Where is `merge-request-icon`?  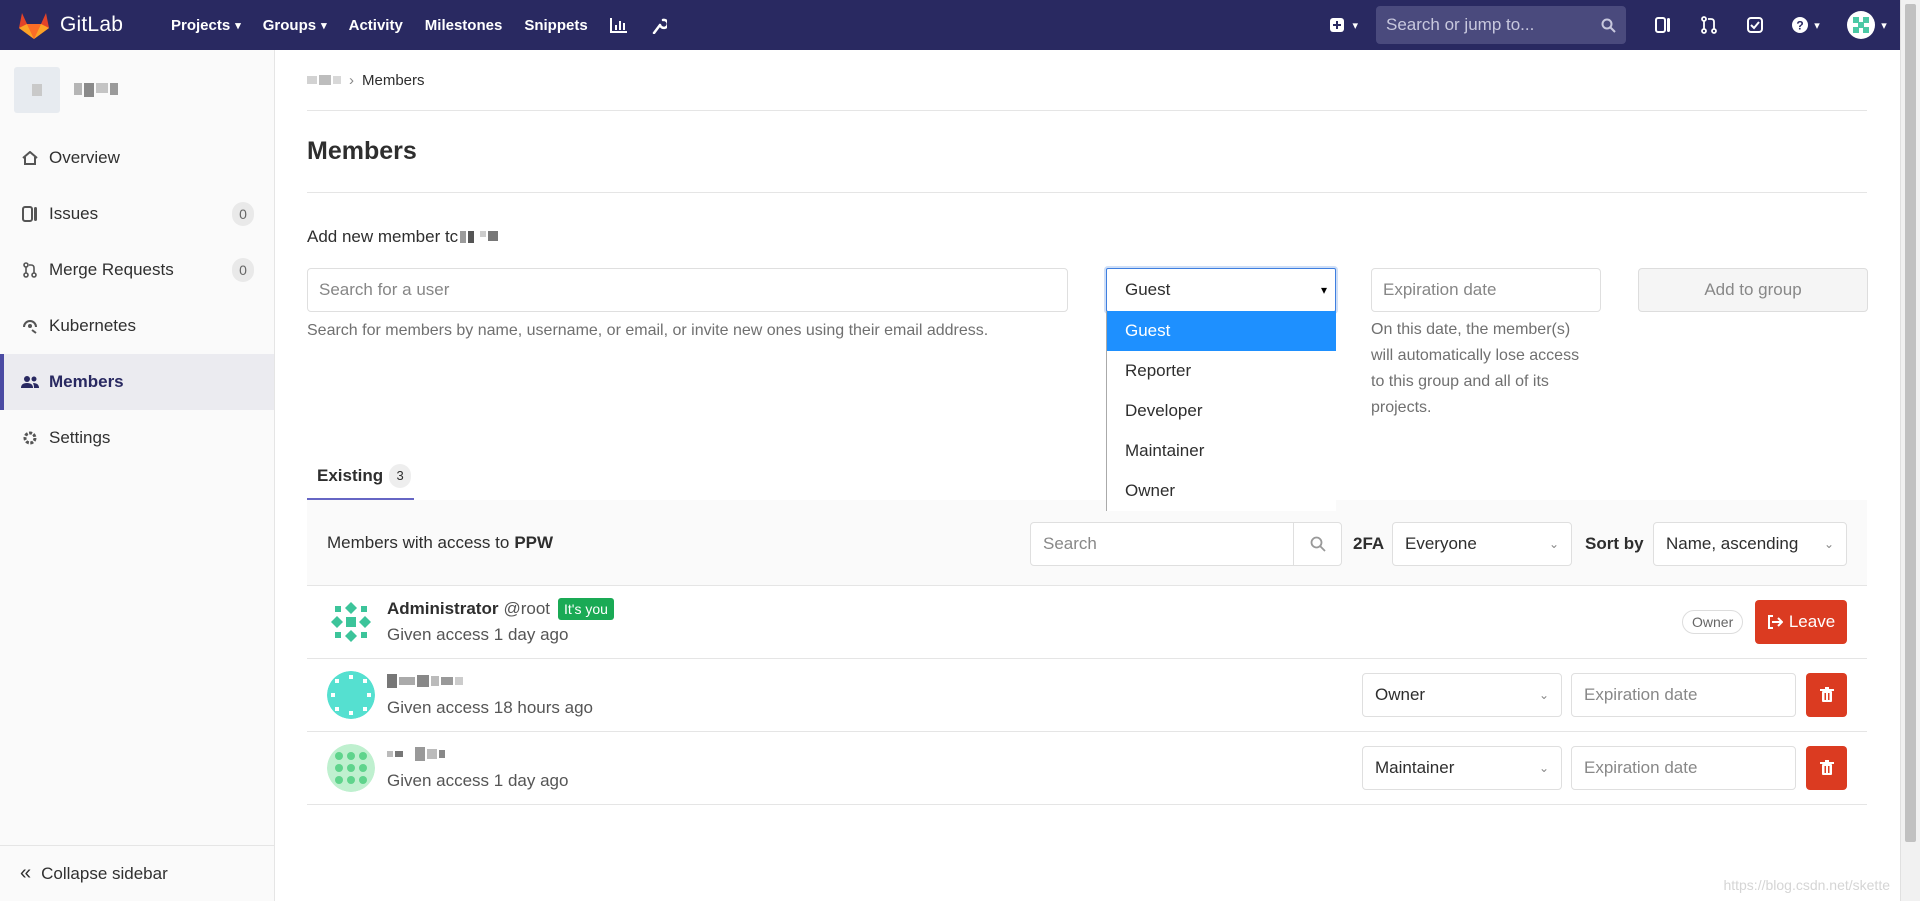
merge-request-icon is located at coordinates (1709, 25).